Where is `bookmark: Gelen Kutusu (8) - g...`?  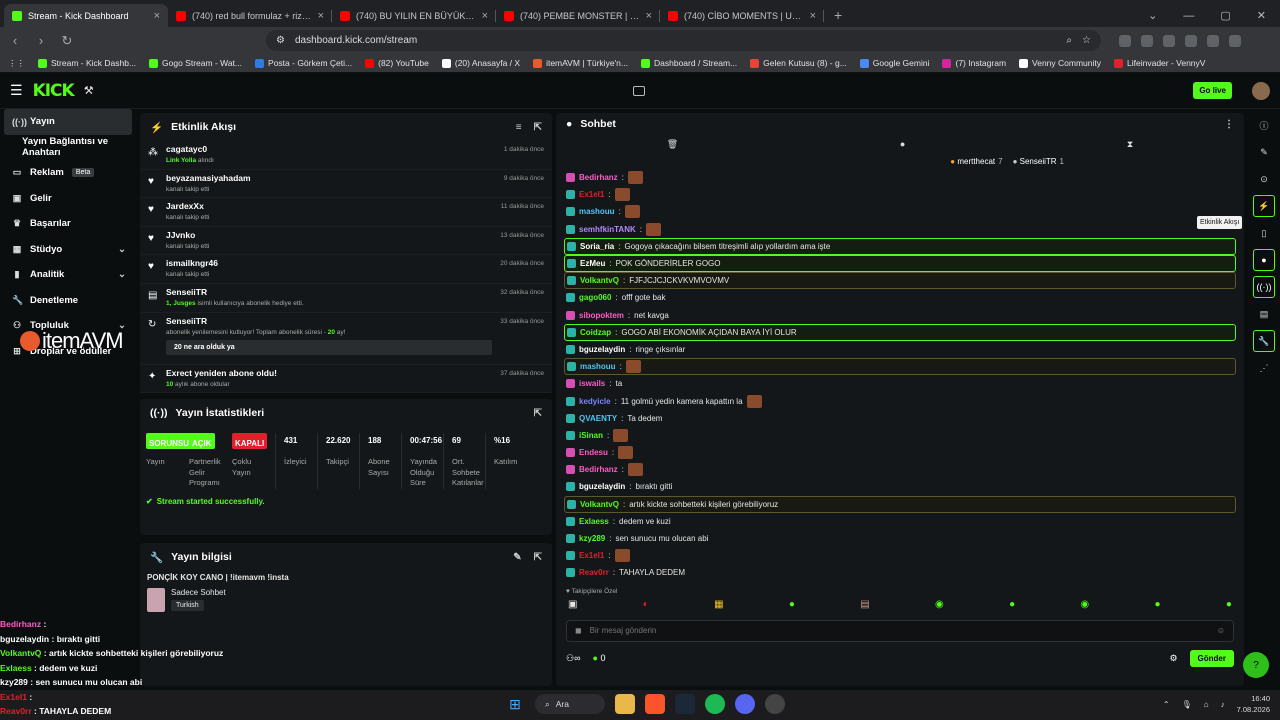
bookmark: Gelen Kutusu (8) - g... is located at coordinates (798, 63).